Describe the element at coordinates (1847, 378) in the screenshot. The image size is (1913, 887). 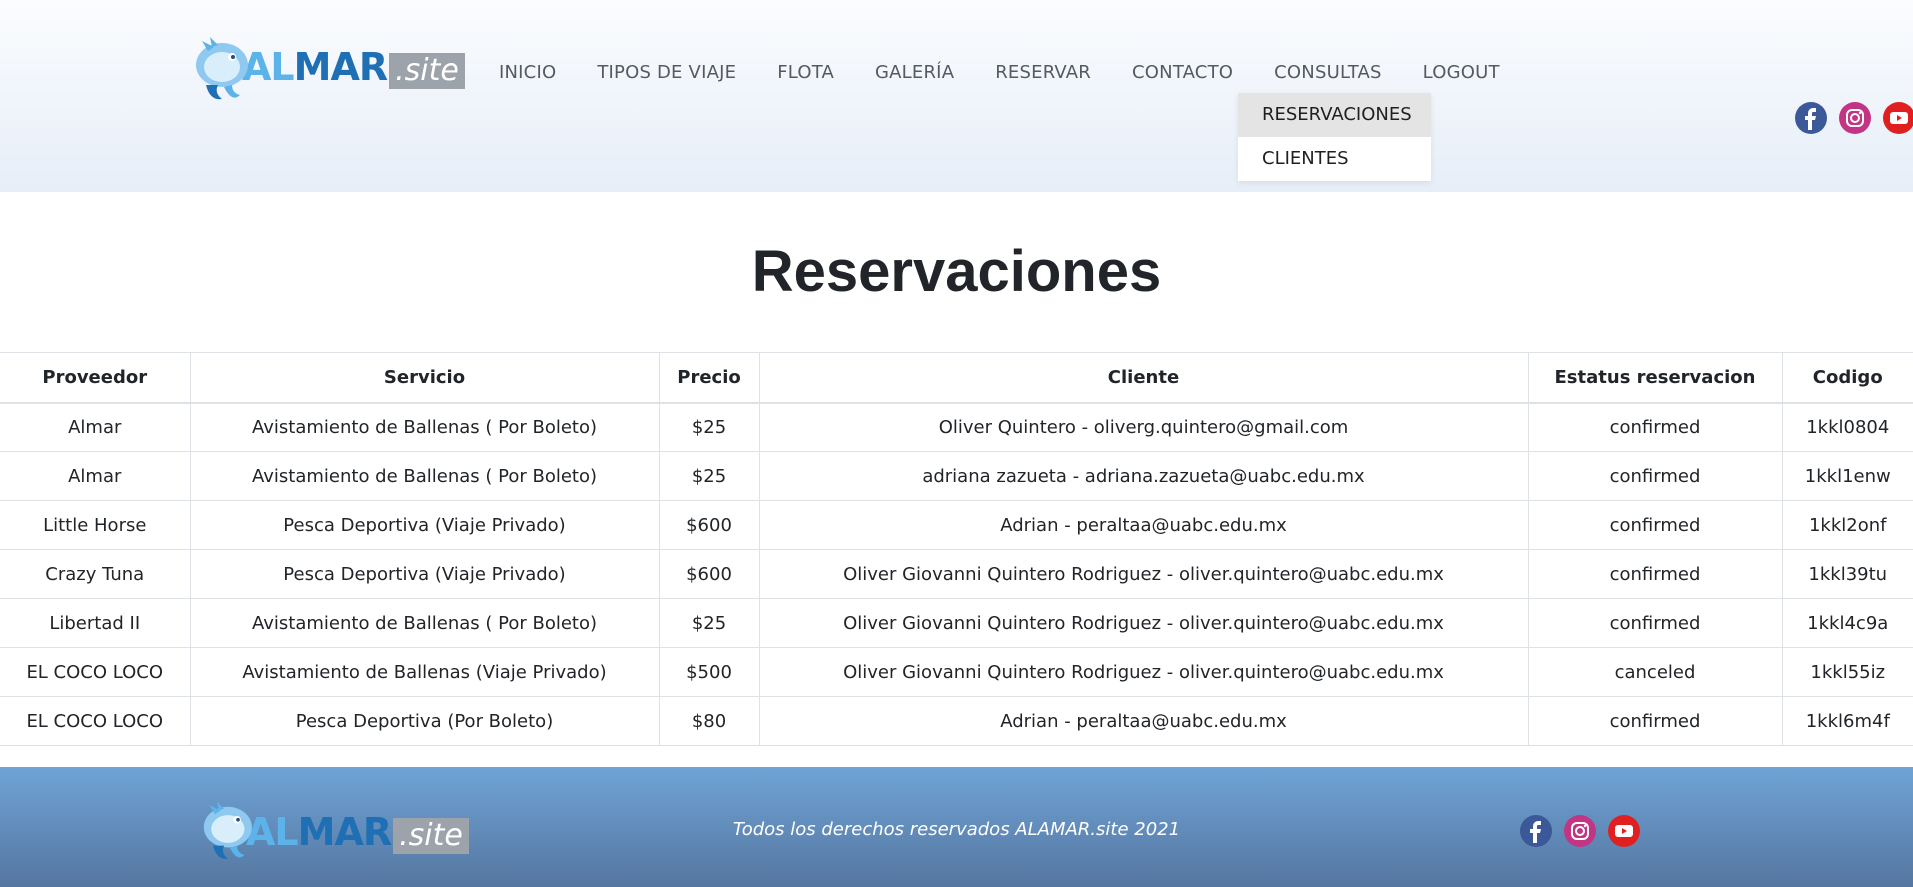
I see `column-header-codigo: Codigo` at that location.